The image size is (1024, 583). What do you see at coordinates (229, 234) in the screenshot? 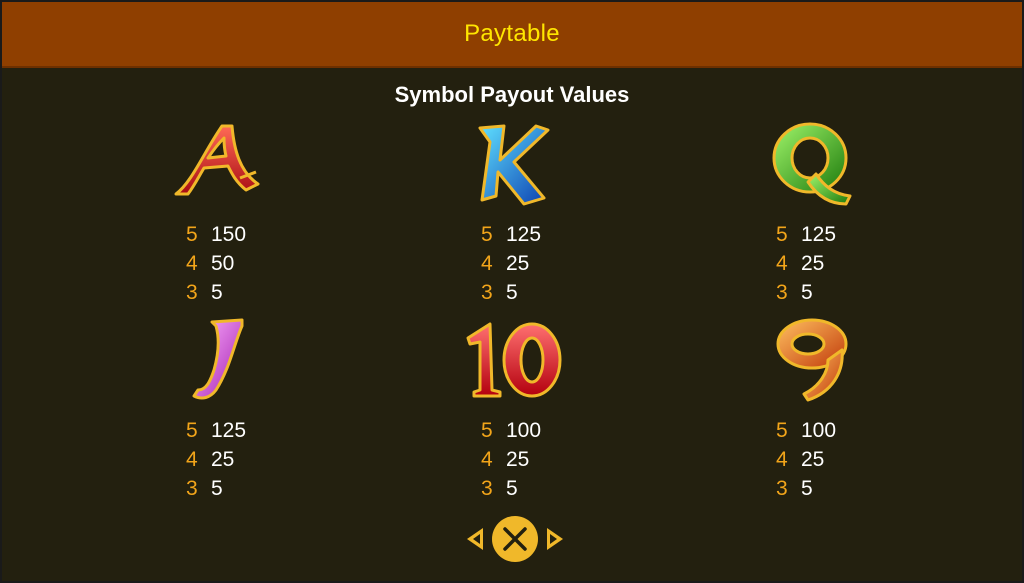
I see `payout-value: 150` at bounding box center [229, 234].